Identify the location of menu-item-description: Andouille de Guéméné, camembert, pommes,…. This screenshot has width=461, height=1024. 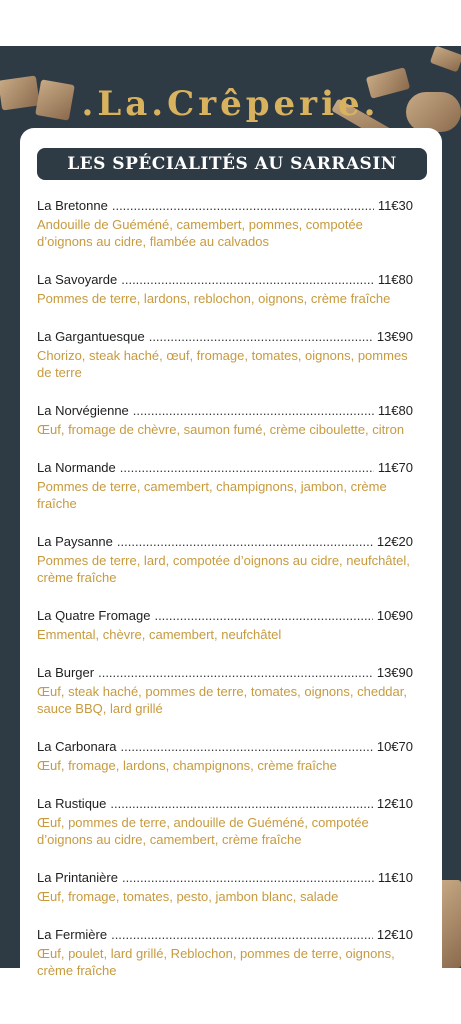
(200, 233).